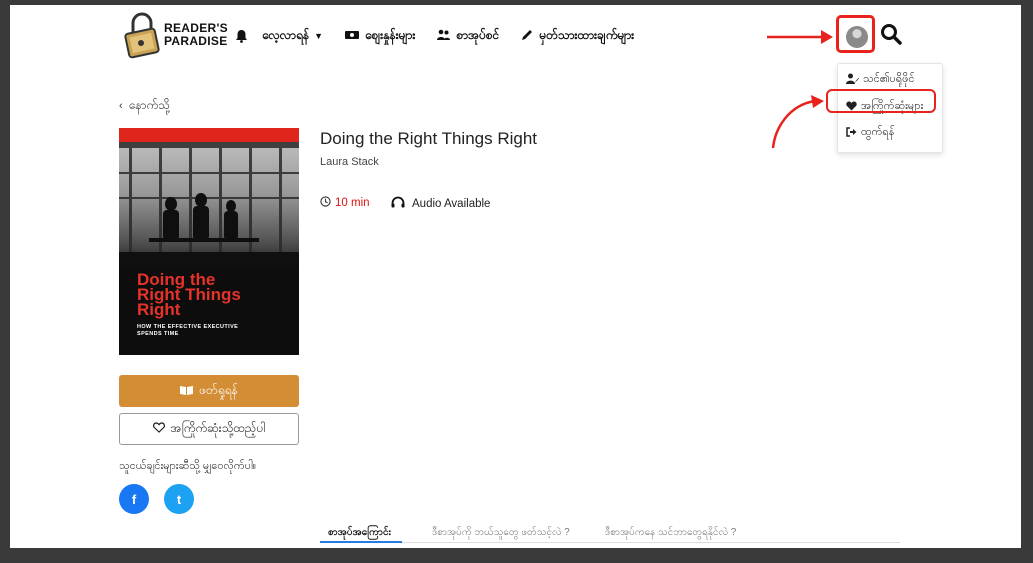 This screenshot has height=563, width=1033. Describe the element at coordinates (188, 330) in the screenshot. I see `cover-subtitle: HOW THE EFFECTIVE EXECUTIVE SPENDS TIME` at that location.